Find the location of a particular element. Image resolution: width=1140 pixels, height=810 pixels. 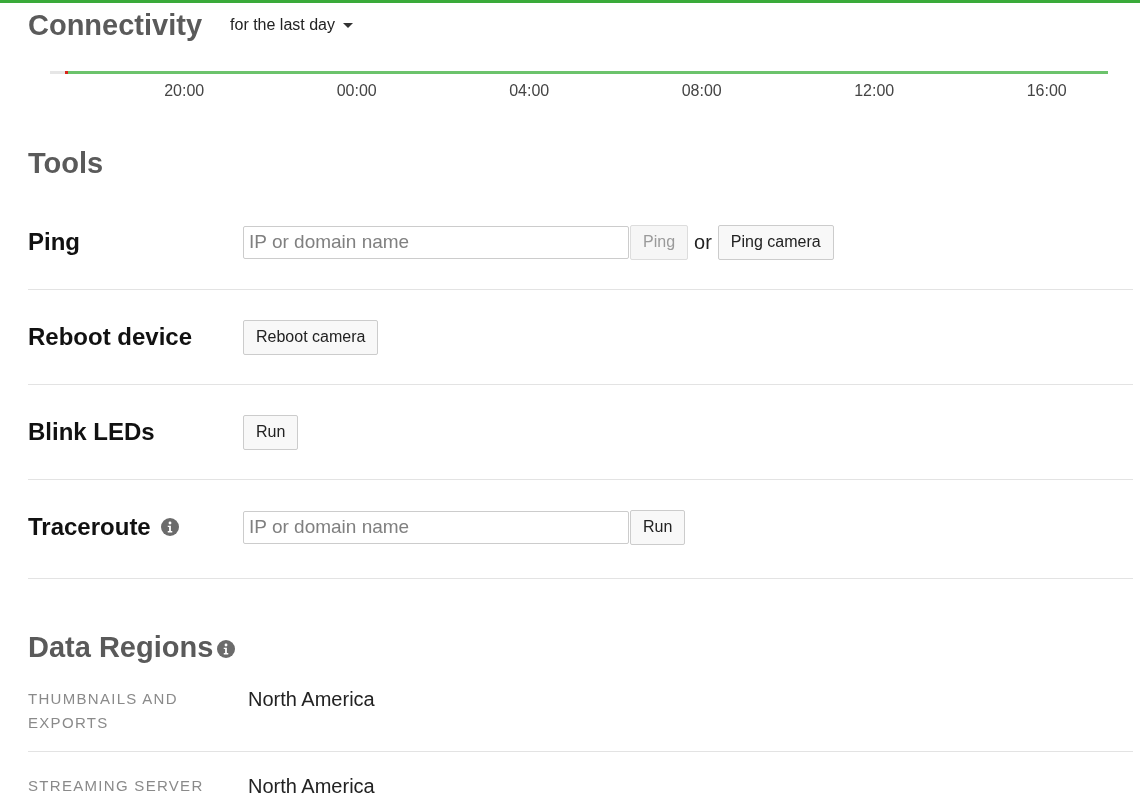

section-title: Tools is located at coordinates (66, 164).